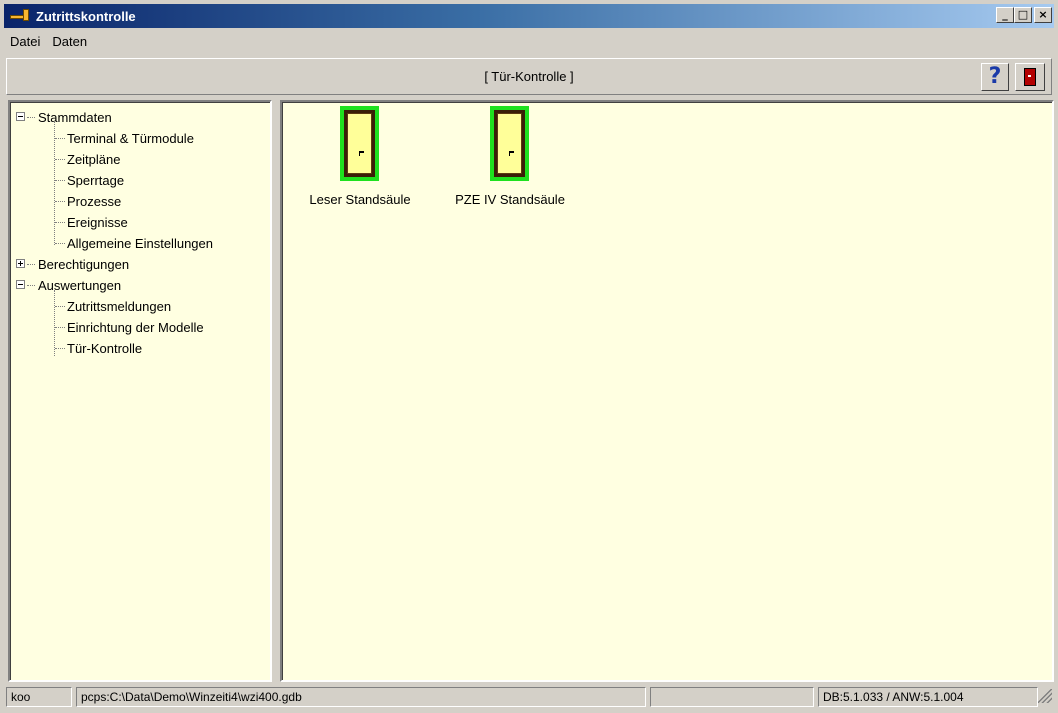 This screenshot has width=1058, height=713. What do you see at coordinates (135, 327) in the screenshot?
I see `tree-item-label: Einrichtung der Modelle` at bounding box center [135, 327].